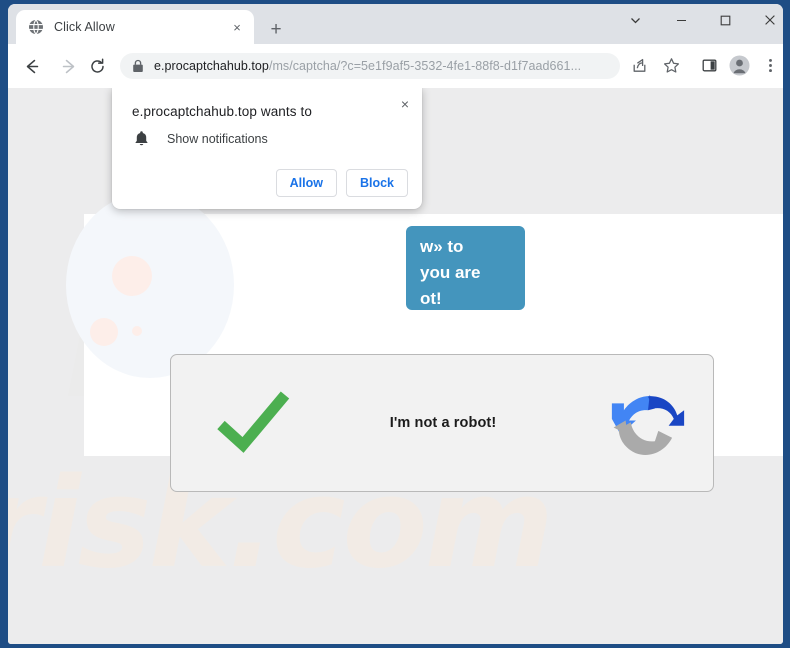 Image resolution: width=790 pixels, height=648 pixels. Describe the element at coordinates (709, 65) in the screenshot. I see `side-panel-icon` at that location.